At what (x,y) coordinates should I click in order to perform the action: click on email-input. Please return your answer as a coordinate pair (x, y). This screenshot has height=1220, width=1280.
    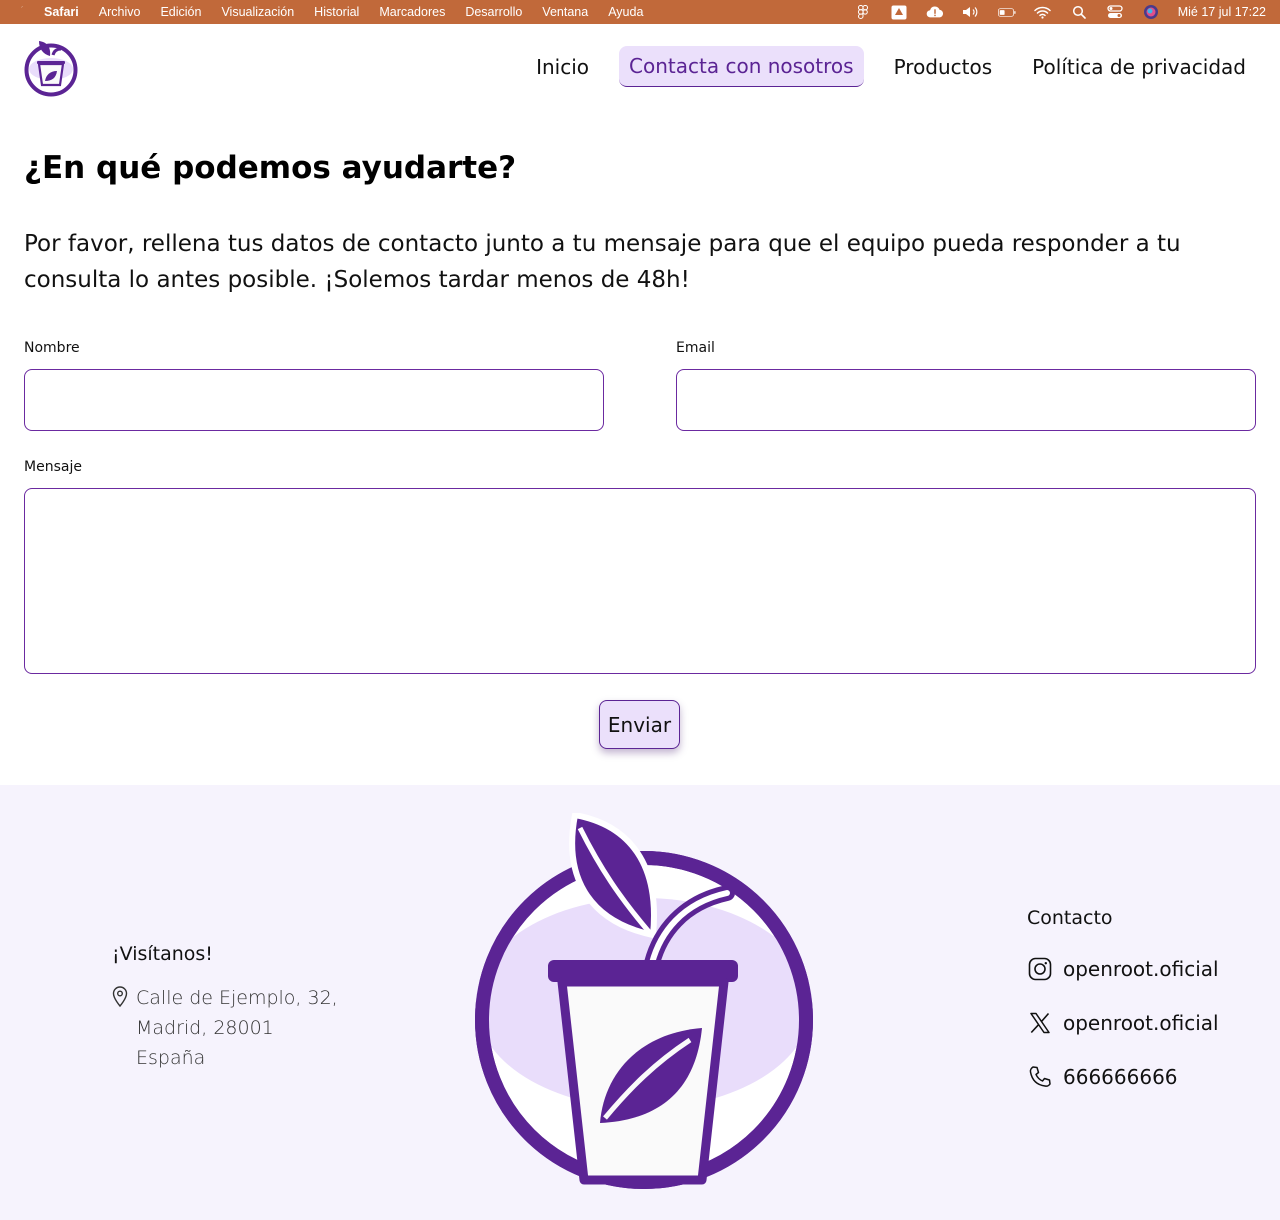
    Looking at the image, I should click on (966, 400).